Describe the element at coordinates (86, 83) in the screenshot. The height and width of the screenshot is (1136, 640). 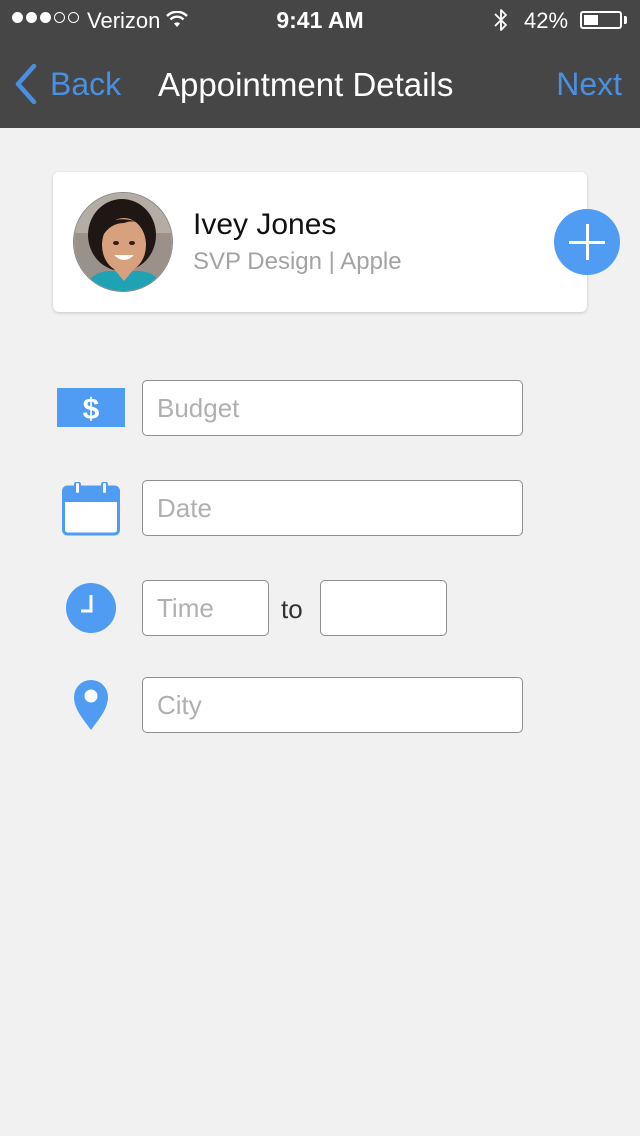
I see `back-label: Back` at that location.